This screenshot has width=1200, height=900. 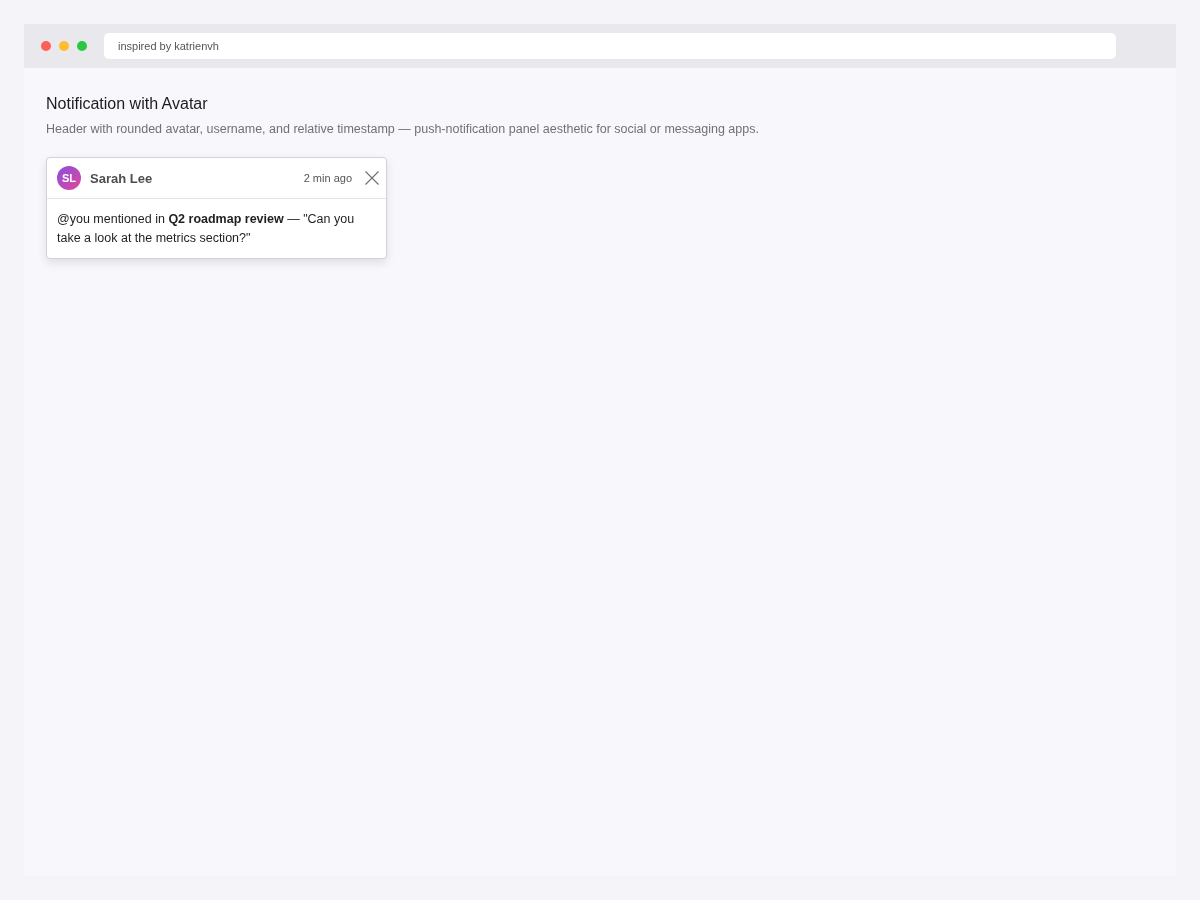 What do you see at coordinates (327, 178) in the screenshot?
I see `timestamp: 2 min ago` at bounding box center [327, 178].